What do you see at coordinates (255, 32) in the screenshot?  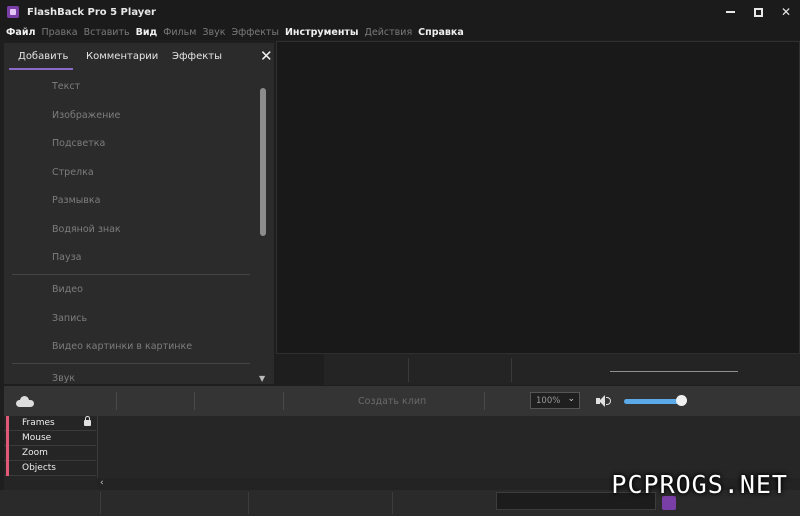 I see `menu-effects: Эффекты` at bounding box center [255, 32].